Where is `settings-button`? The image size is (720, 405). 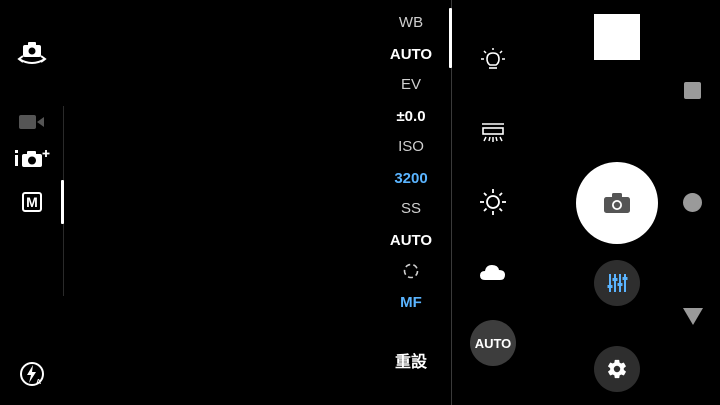 settings-button is located at coordinates (617, 369).